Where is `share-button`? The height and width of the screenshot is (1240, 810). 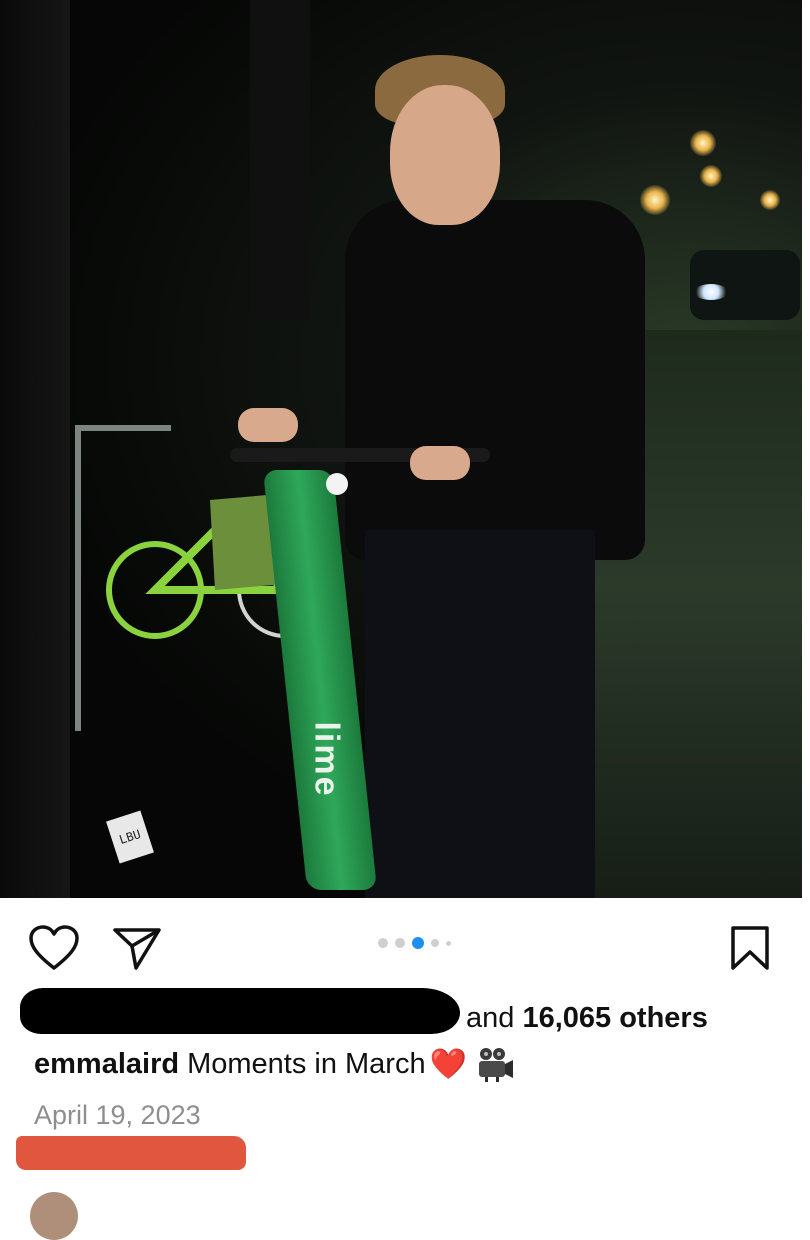
share-button is located at coordinates (137, 948).